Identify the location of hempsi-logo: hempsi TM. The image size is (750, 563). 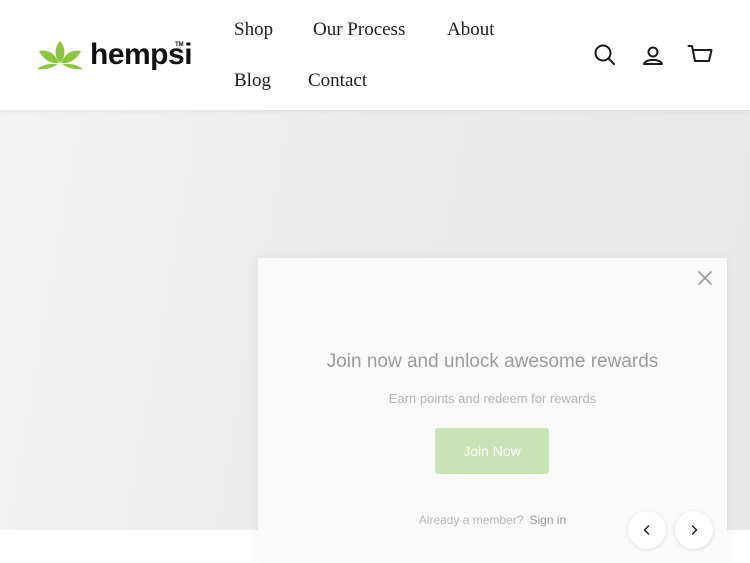
(116, 56).